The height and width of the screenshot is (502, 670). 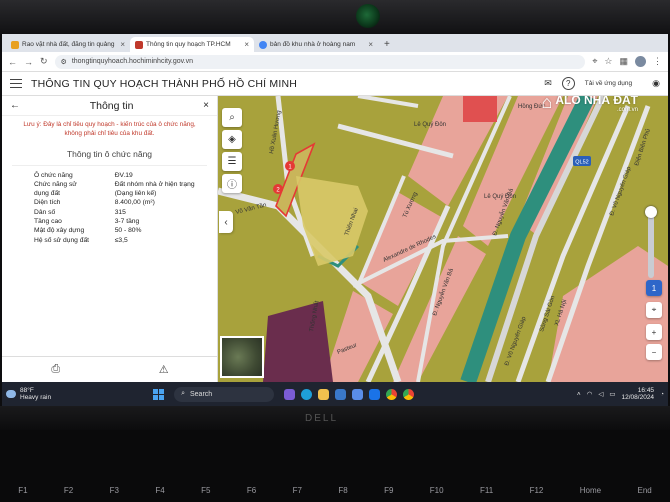 What do you see at coordinates (536, 490) in the screenshot?
I see `key-f12: F12` at bounding box center [536, 490].